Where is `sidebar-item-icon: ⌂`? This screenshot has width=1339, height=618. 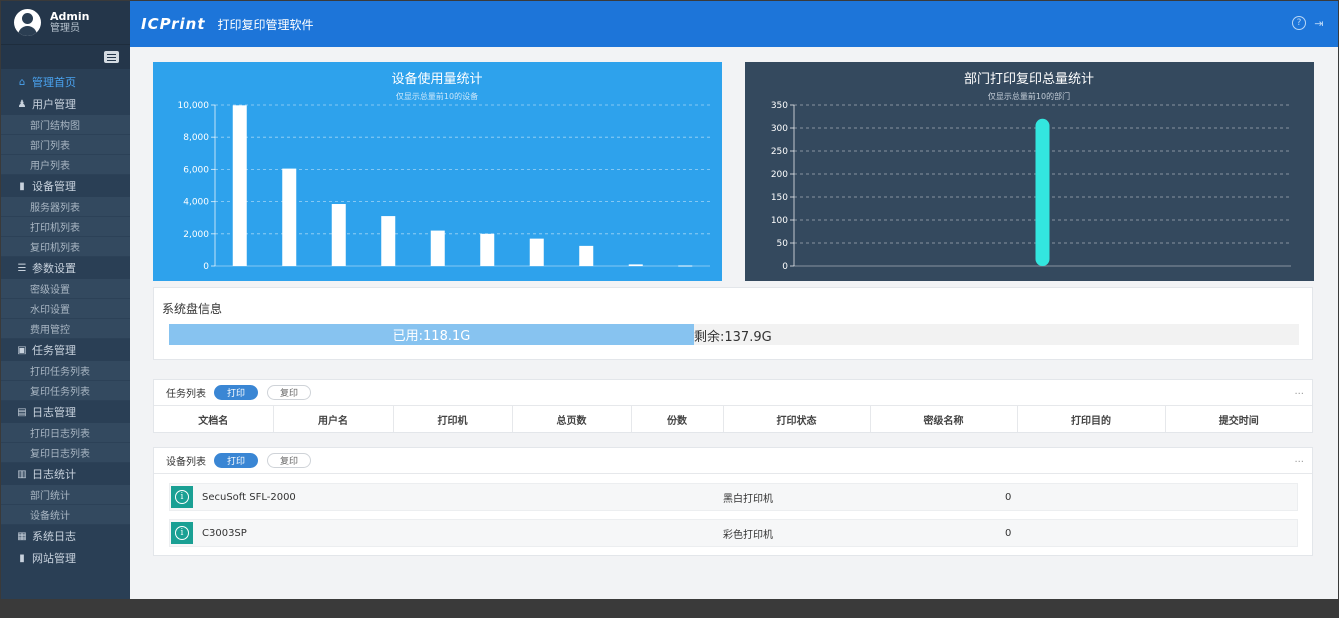
sidebar-item-icon: ⌂ is located at coordinates (22, 82).